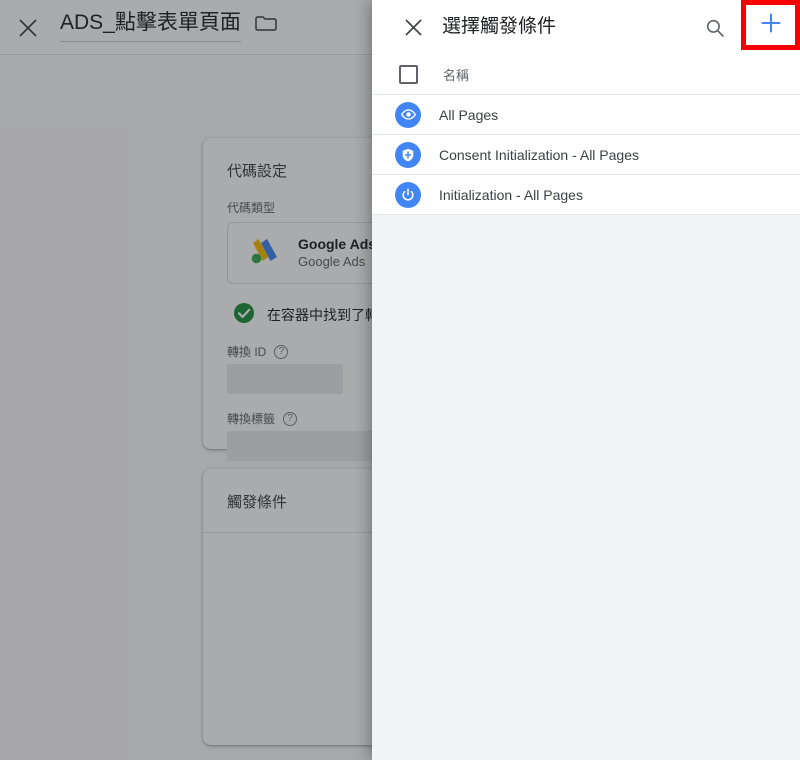  I want to click on select-all-checkbox, so click(408, 74).